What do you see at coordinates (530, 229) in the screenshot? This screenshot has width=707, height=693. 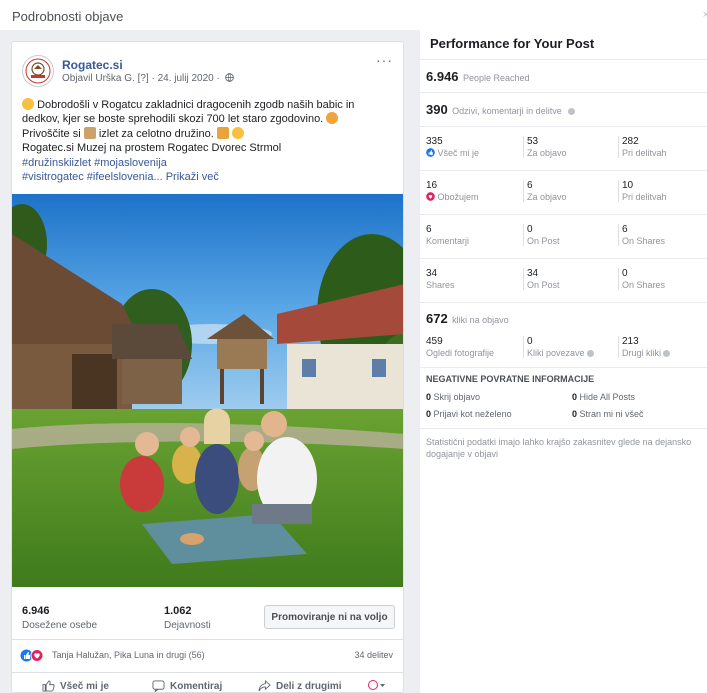 I see `comments-on-post-value: 0` at bounding box center [530, 229].